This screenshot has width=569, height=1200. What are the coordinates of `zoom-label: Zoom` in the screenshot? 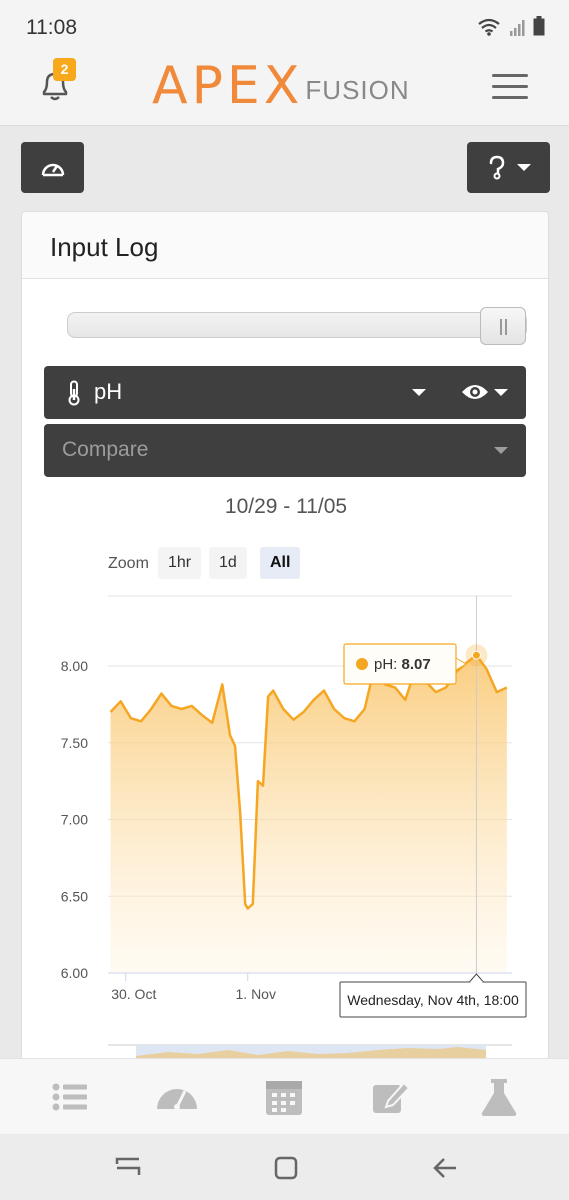 It's located at (128, 563).